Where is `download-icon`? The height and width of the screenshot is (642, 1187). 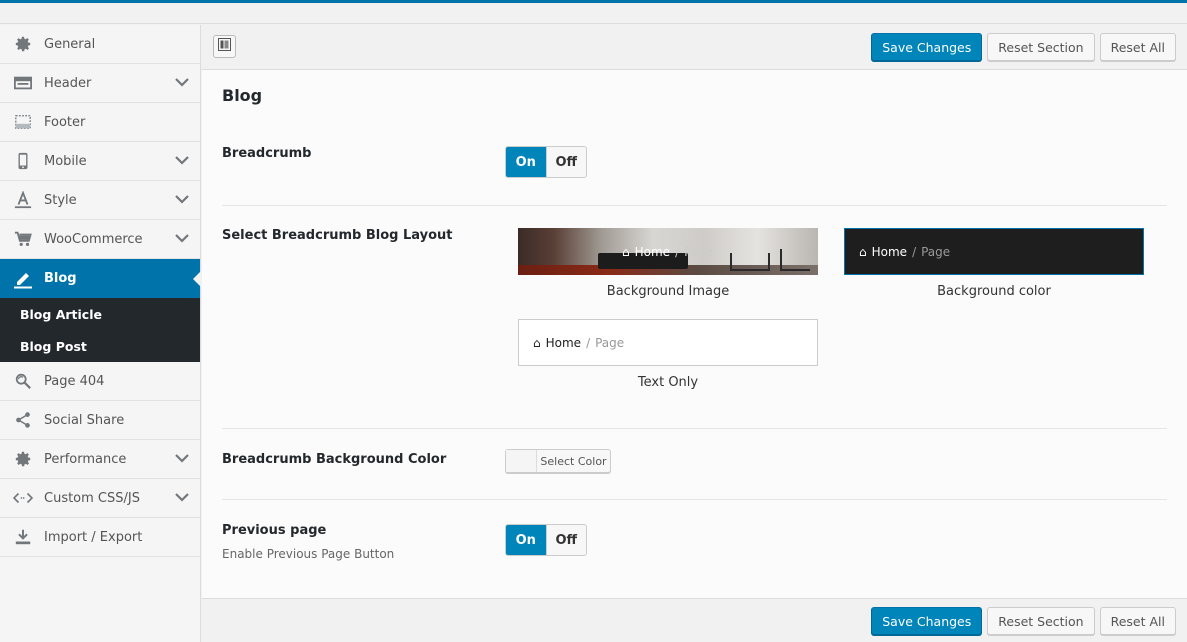 download-icon is located at coordinates (23, 537).